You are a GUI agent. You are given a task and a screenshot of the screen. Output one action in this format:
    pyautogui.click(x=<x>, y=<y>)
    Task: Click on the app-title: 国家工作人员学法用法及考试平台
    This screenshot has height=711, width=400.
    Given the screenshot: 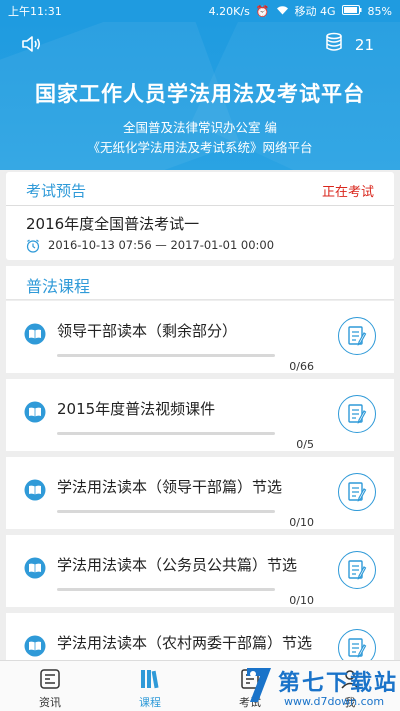 What is the action you would take?
    pyautogui.click(x=200, y=94)
    